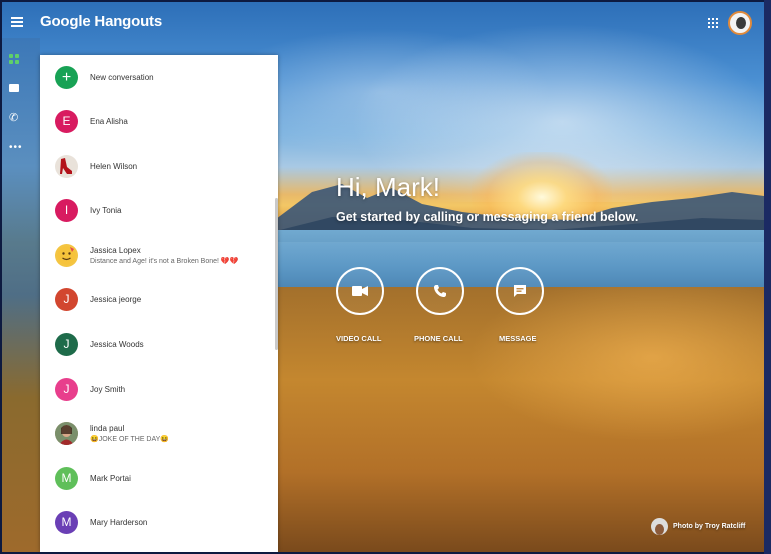  I want to click on account-avatar, so click(740, 23).